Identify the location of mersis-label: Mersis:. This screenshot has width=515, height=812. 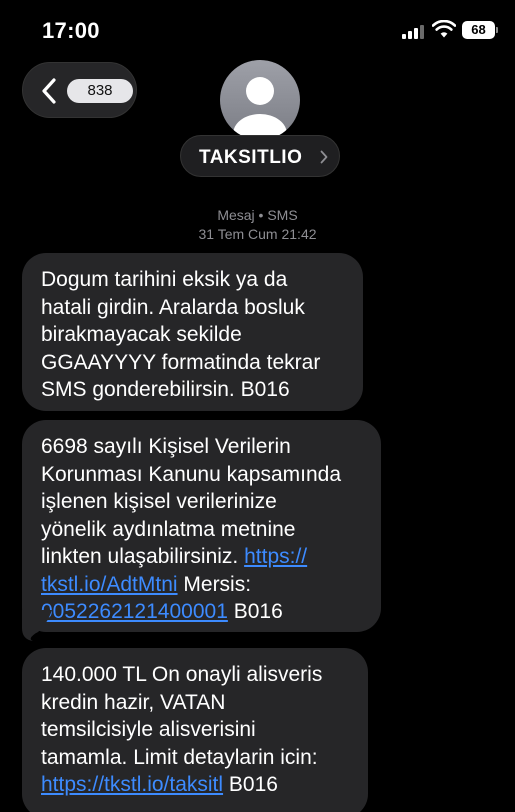
(217, 584).